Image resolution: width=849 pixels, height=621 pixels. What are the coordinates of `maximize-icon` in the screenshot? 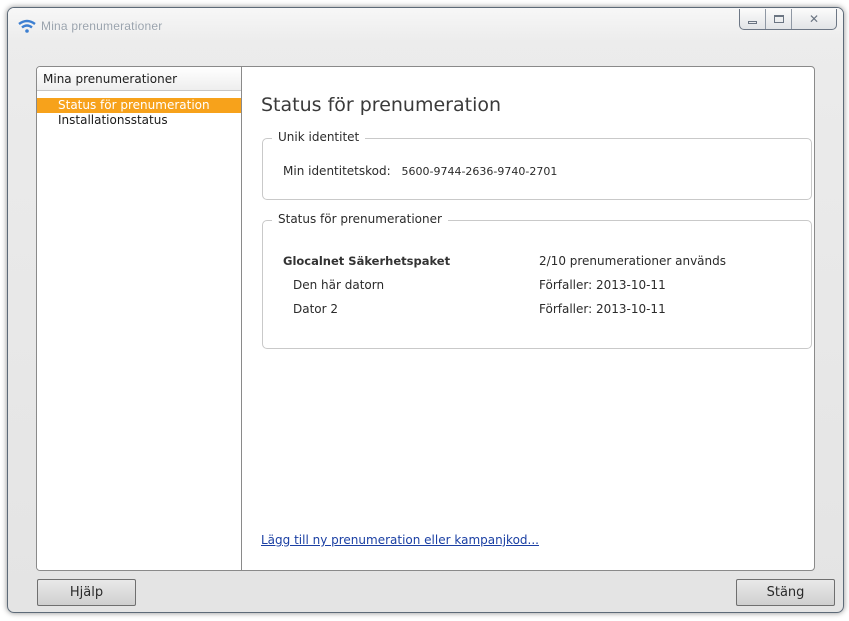 It's located at (778, 19).